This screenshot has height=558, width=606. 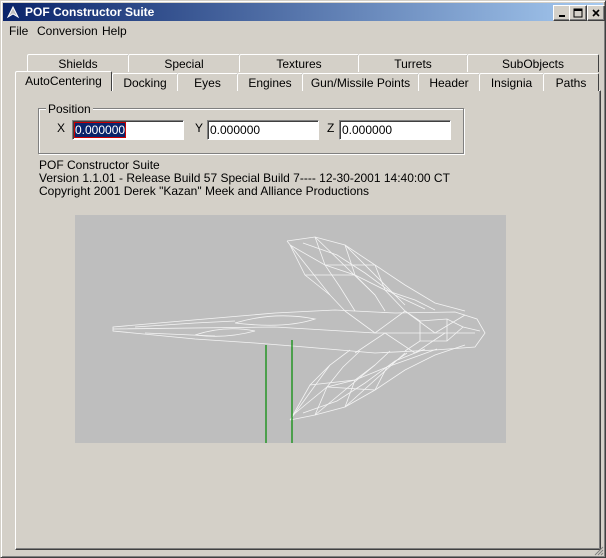 What do you see at coordinates (145, 82) in the screenshot?
I see `tab-docking: Docking` at bounding box center [145, 82].